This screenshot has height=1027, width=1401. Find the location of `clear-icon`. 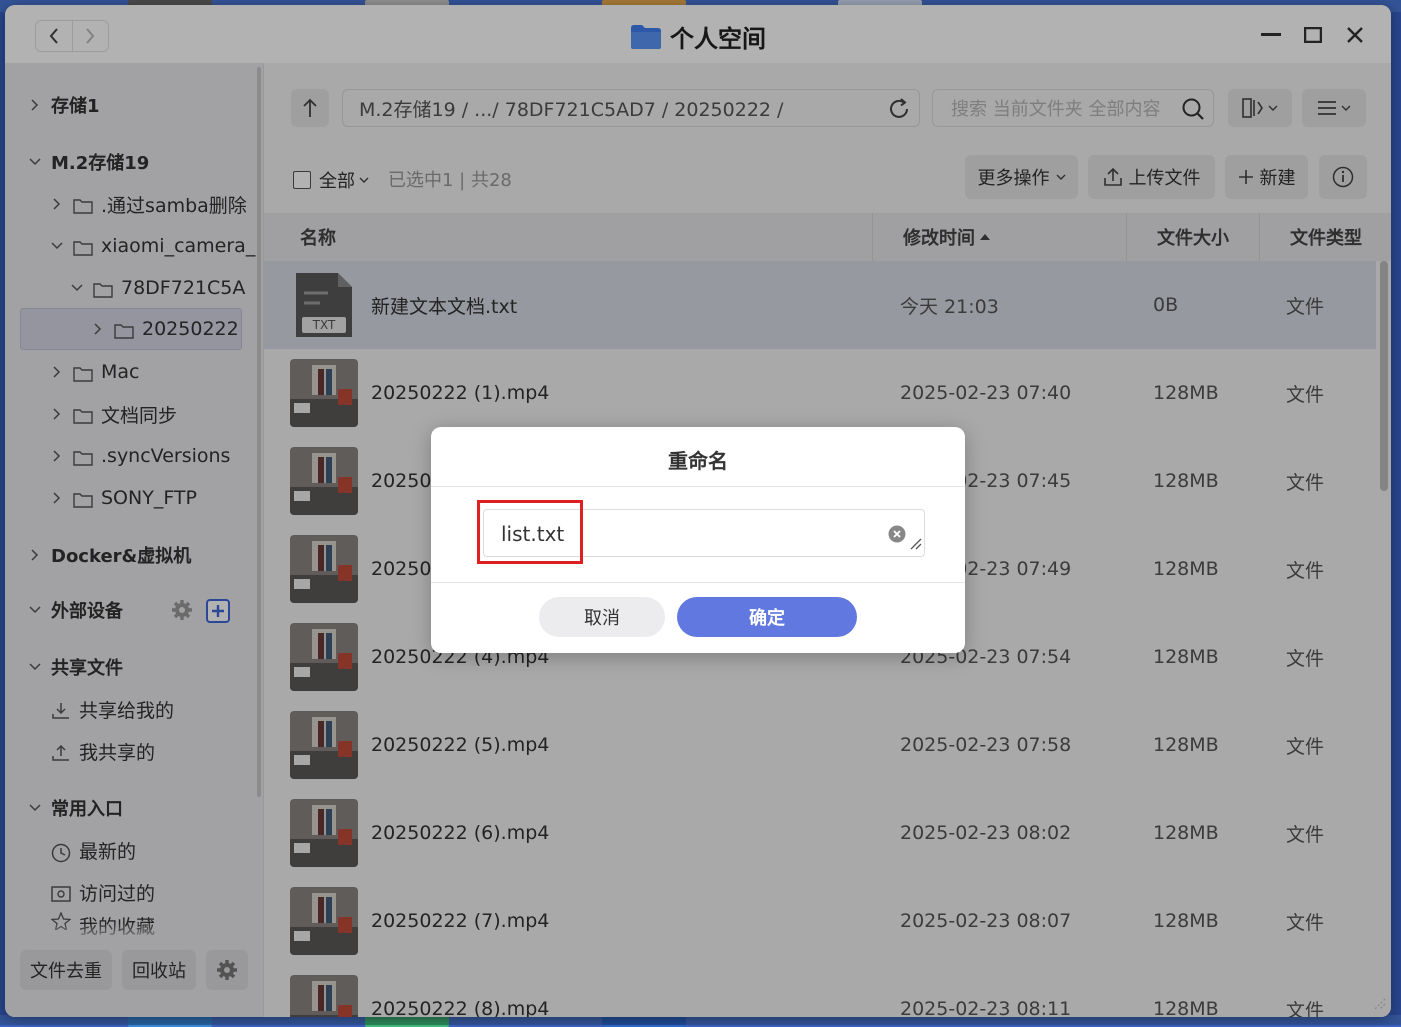

clear-icon is located at coordinates (897, 534).